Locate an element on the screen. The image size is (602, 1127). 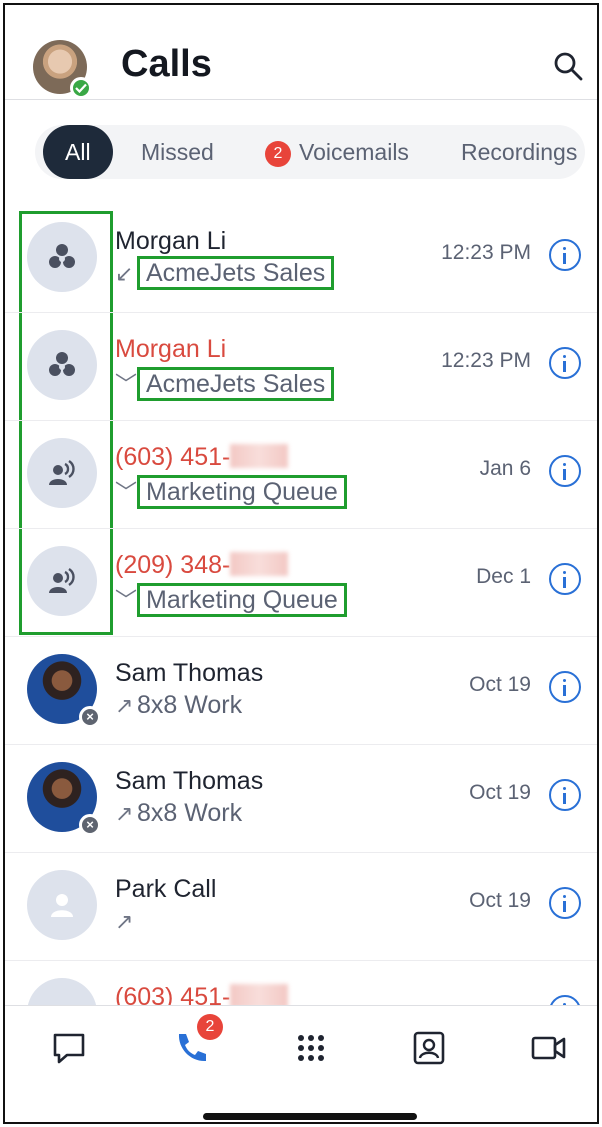
dialpad-icon is located at coordinates (311, 1048).